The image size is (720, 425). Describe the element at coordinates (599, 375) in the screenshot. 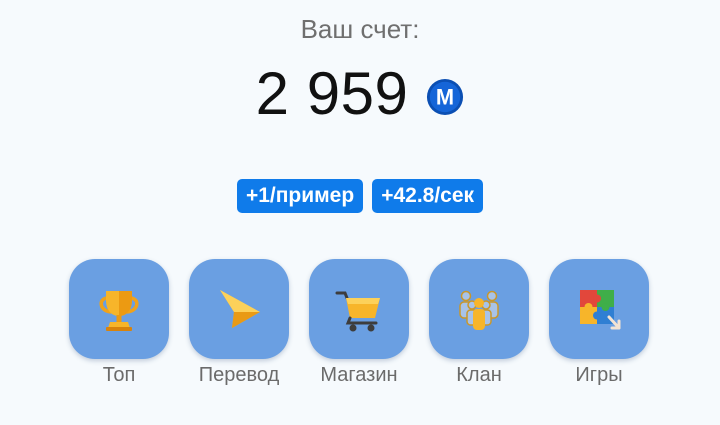

I see `nav-games-label: Игры` at that location.